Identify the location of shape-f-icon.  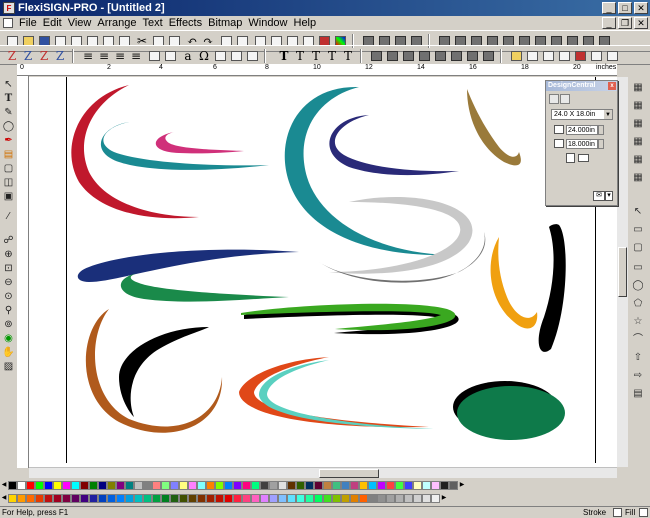
(456, 55).